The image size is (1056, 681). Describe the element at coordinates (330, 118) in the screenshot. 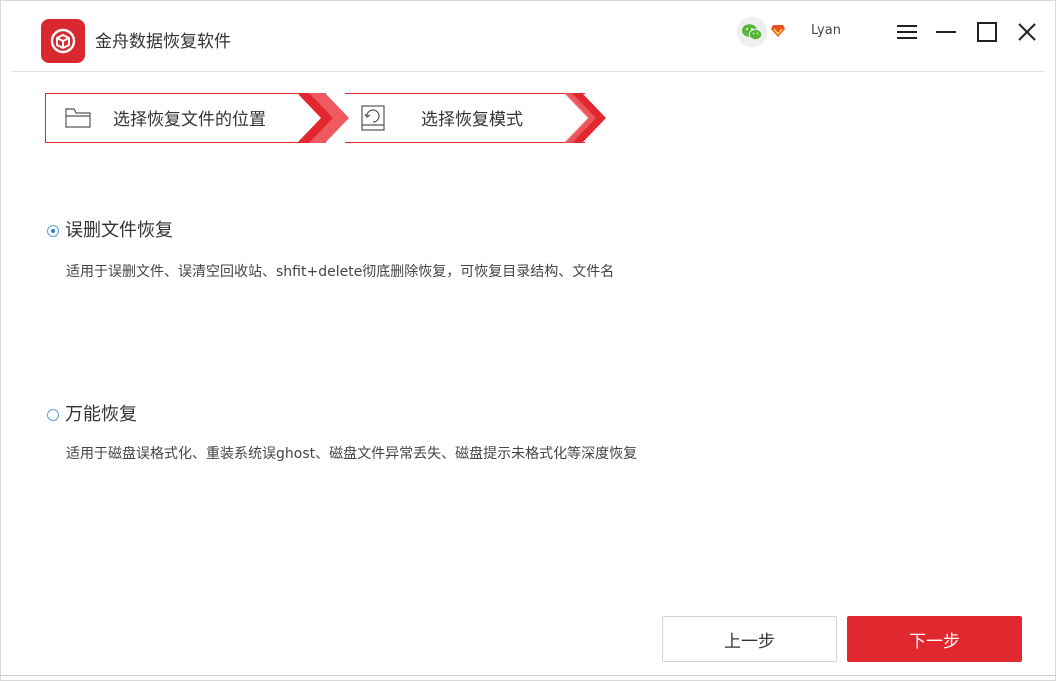

I see `step-breadcrumb: 选择恢复文件的位置 选择恢复模式` at that location.